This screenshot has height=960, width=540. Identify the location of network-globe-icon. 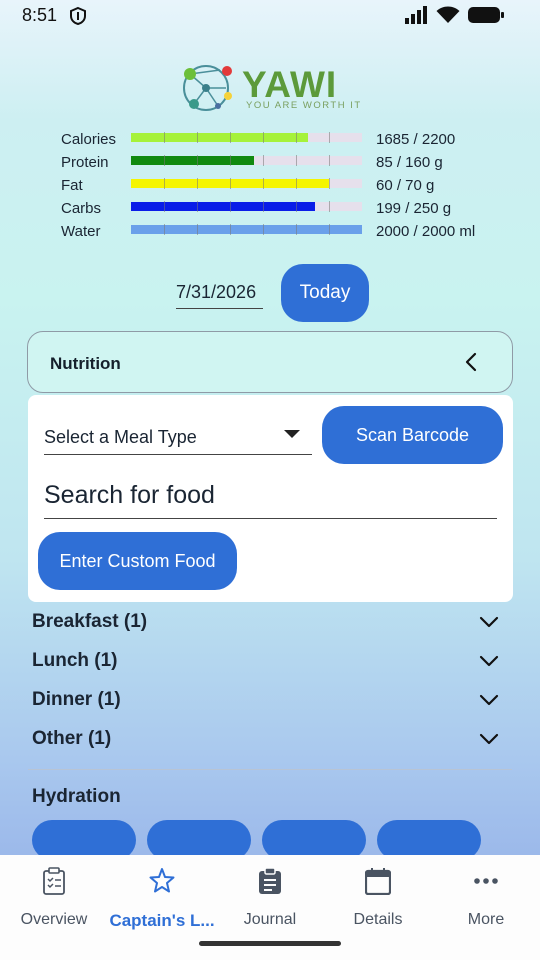
(207, 88).